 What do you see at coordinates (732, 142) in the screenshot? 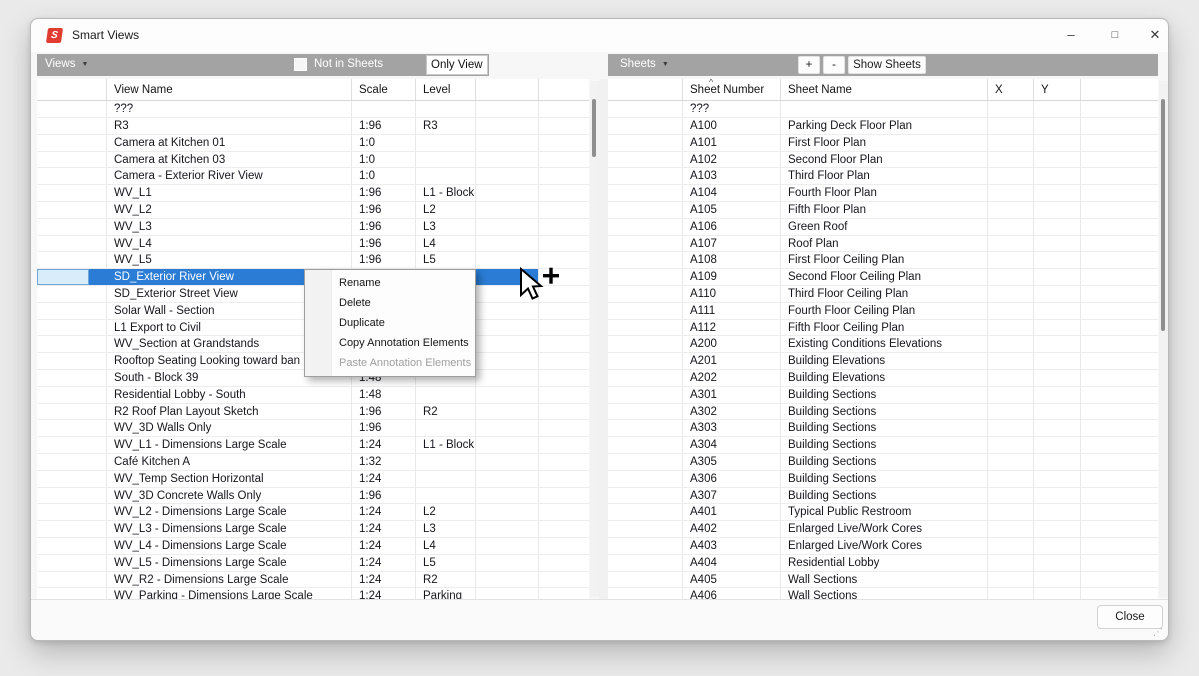
I see `cell-number: A101` at bounding box center [732, 142].